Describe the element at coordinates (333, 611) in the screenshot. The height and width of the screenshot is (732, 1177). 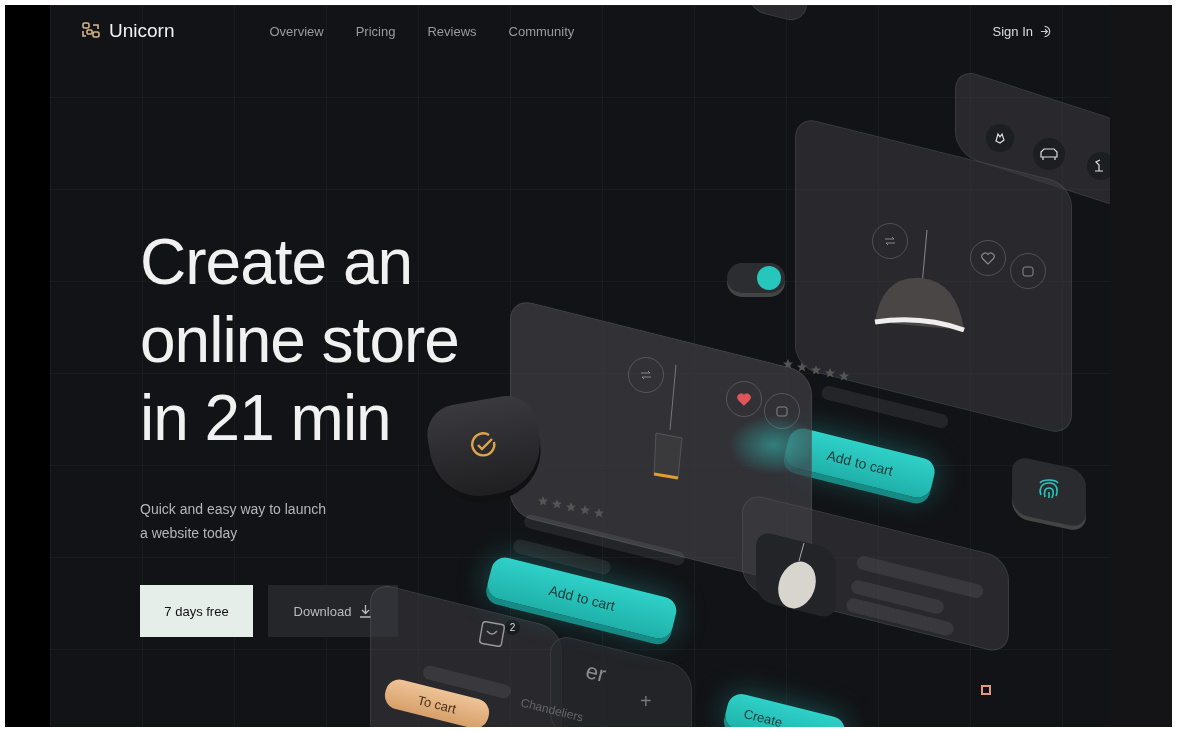
I see `download-button: Download` at that location.